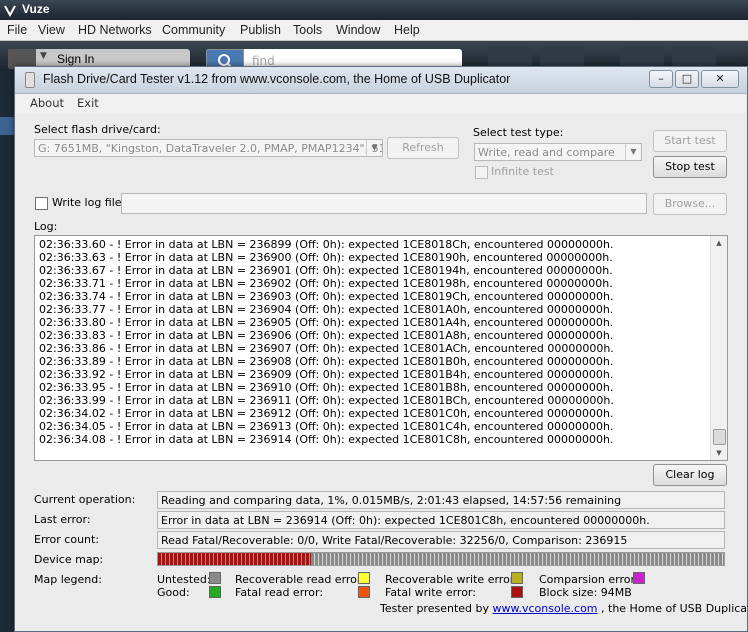  I want to click on vuze-menu-publish: Publish, so click(260, 30).